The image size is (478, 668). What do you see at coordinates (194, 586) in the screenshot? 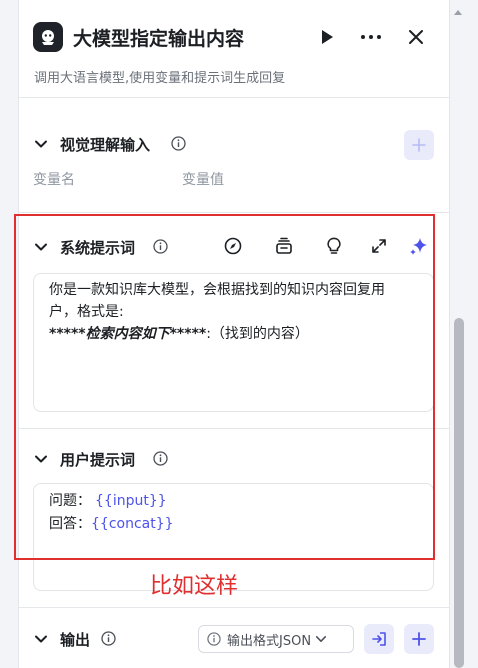
I see `annotation-text: 比如这样` at bounding box center [194, 586].